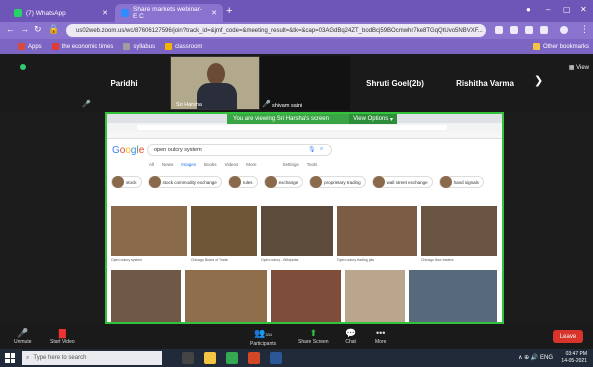 Image resolution: width=593 pixels, height=367 pixels. I want to click on star-icon, so click(514, 30).